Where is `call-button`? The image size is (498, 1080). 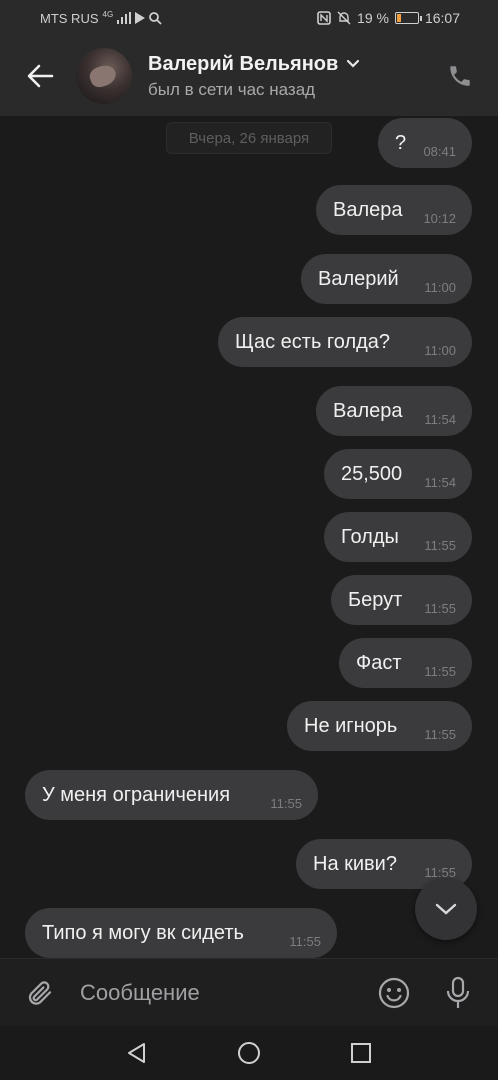
call-button is located at coordinates (460, 76).